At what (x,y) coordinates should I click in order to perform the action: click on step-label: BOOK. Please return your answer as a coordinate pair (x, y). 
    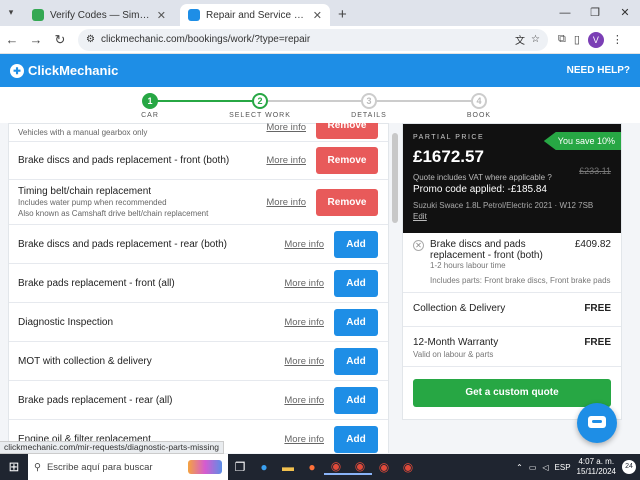
    Looking at the image, I should click on (479, 115).